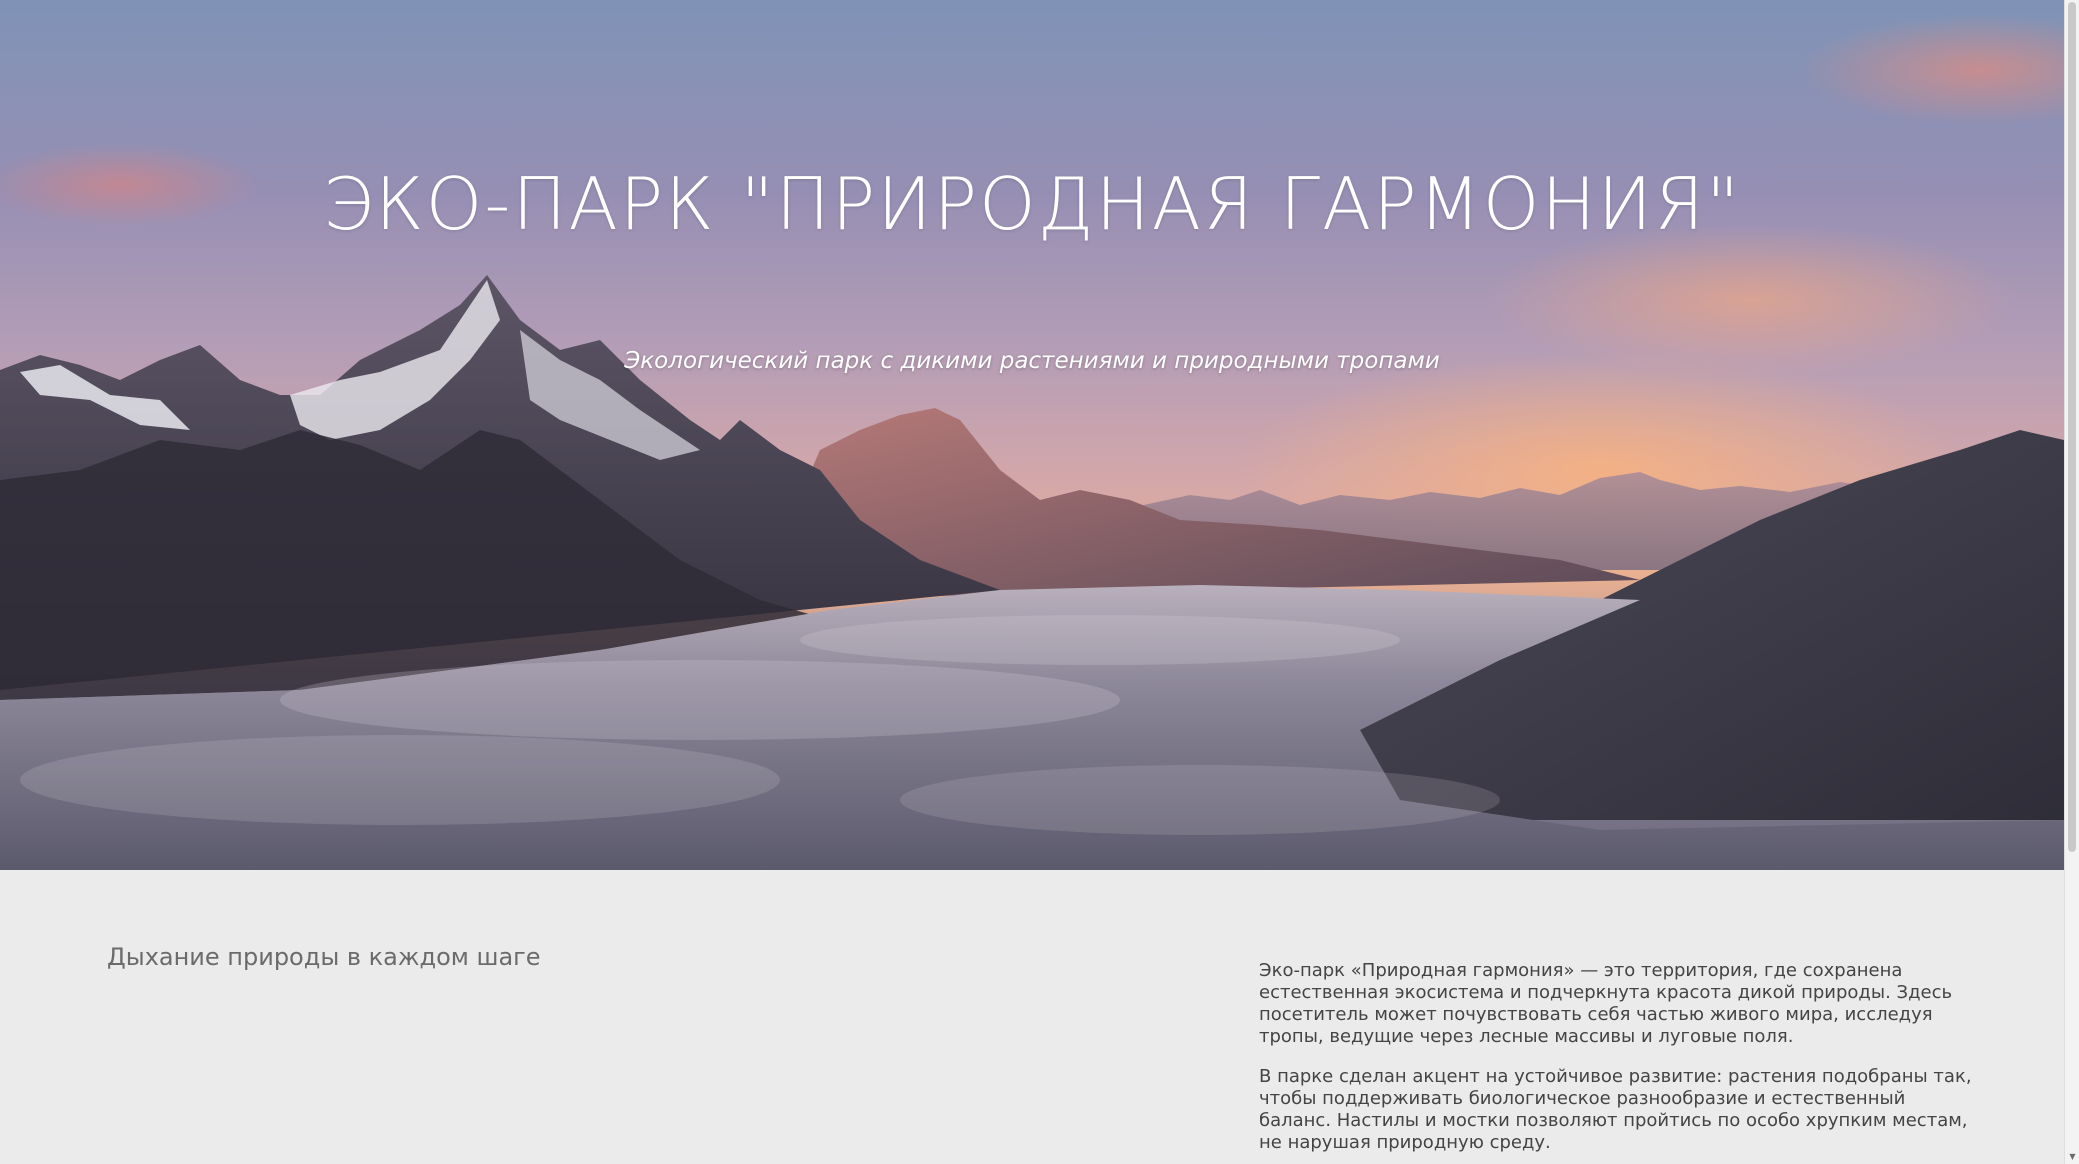  Describe the element at coordinates (1032, 204) in the screenshot. I see `hero-title: ЭКО-ПАРК "ПРИРОДНАЯ ГАРМОНИЯ"` at that location.